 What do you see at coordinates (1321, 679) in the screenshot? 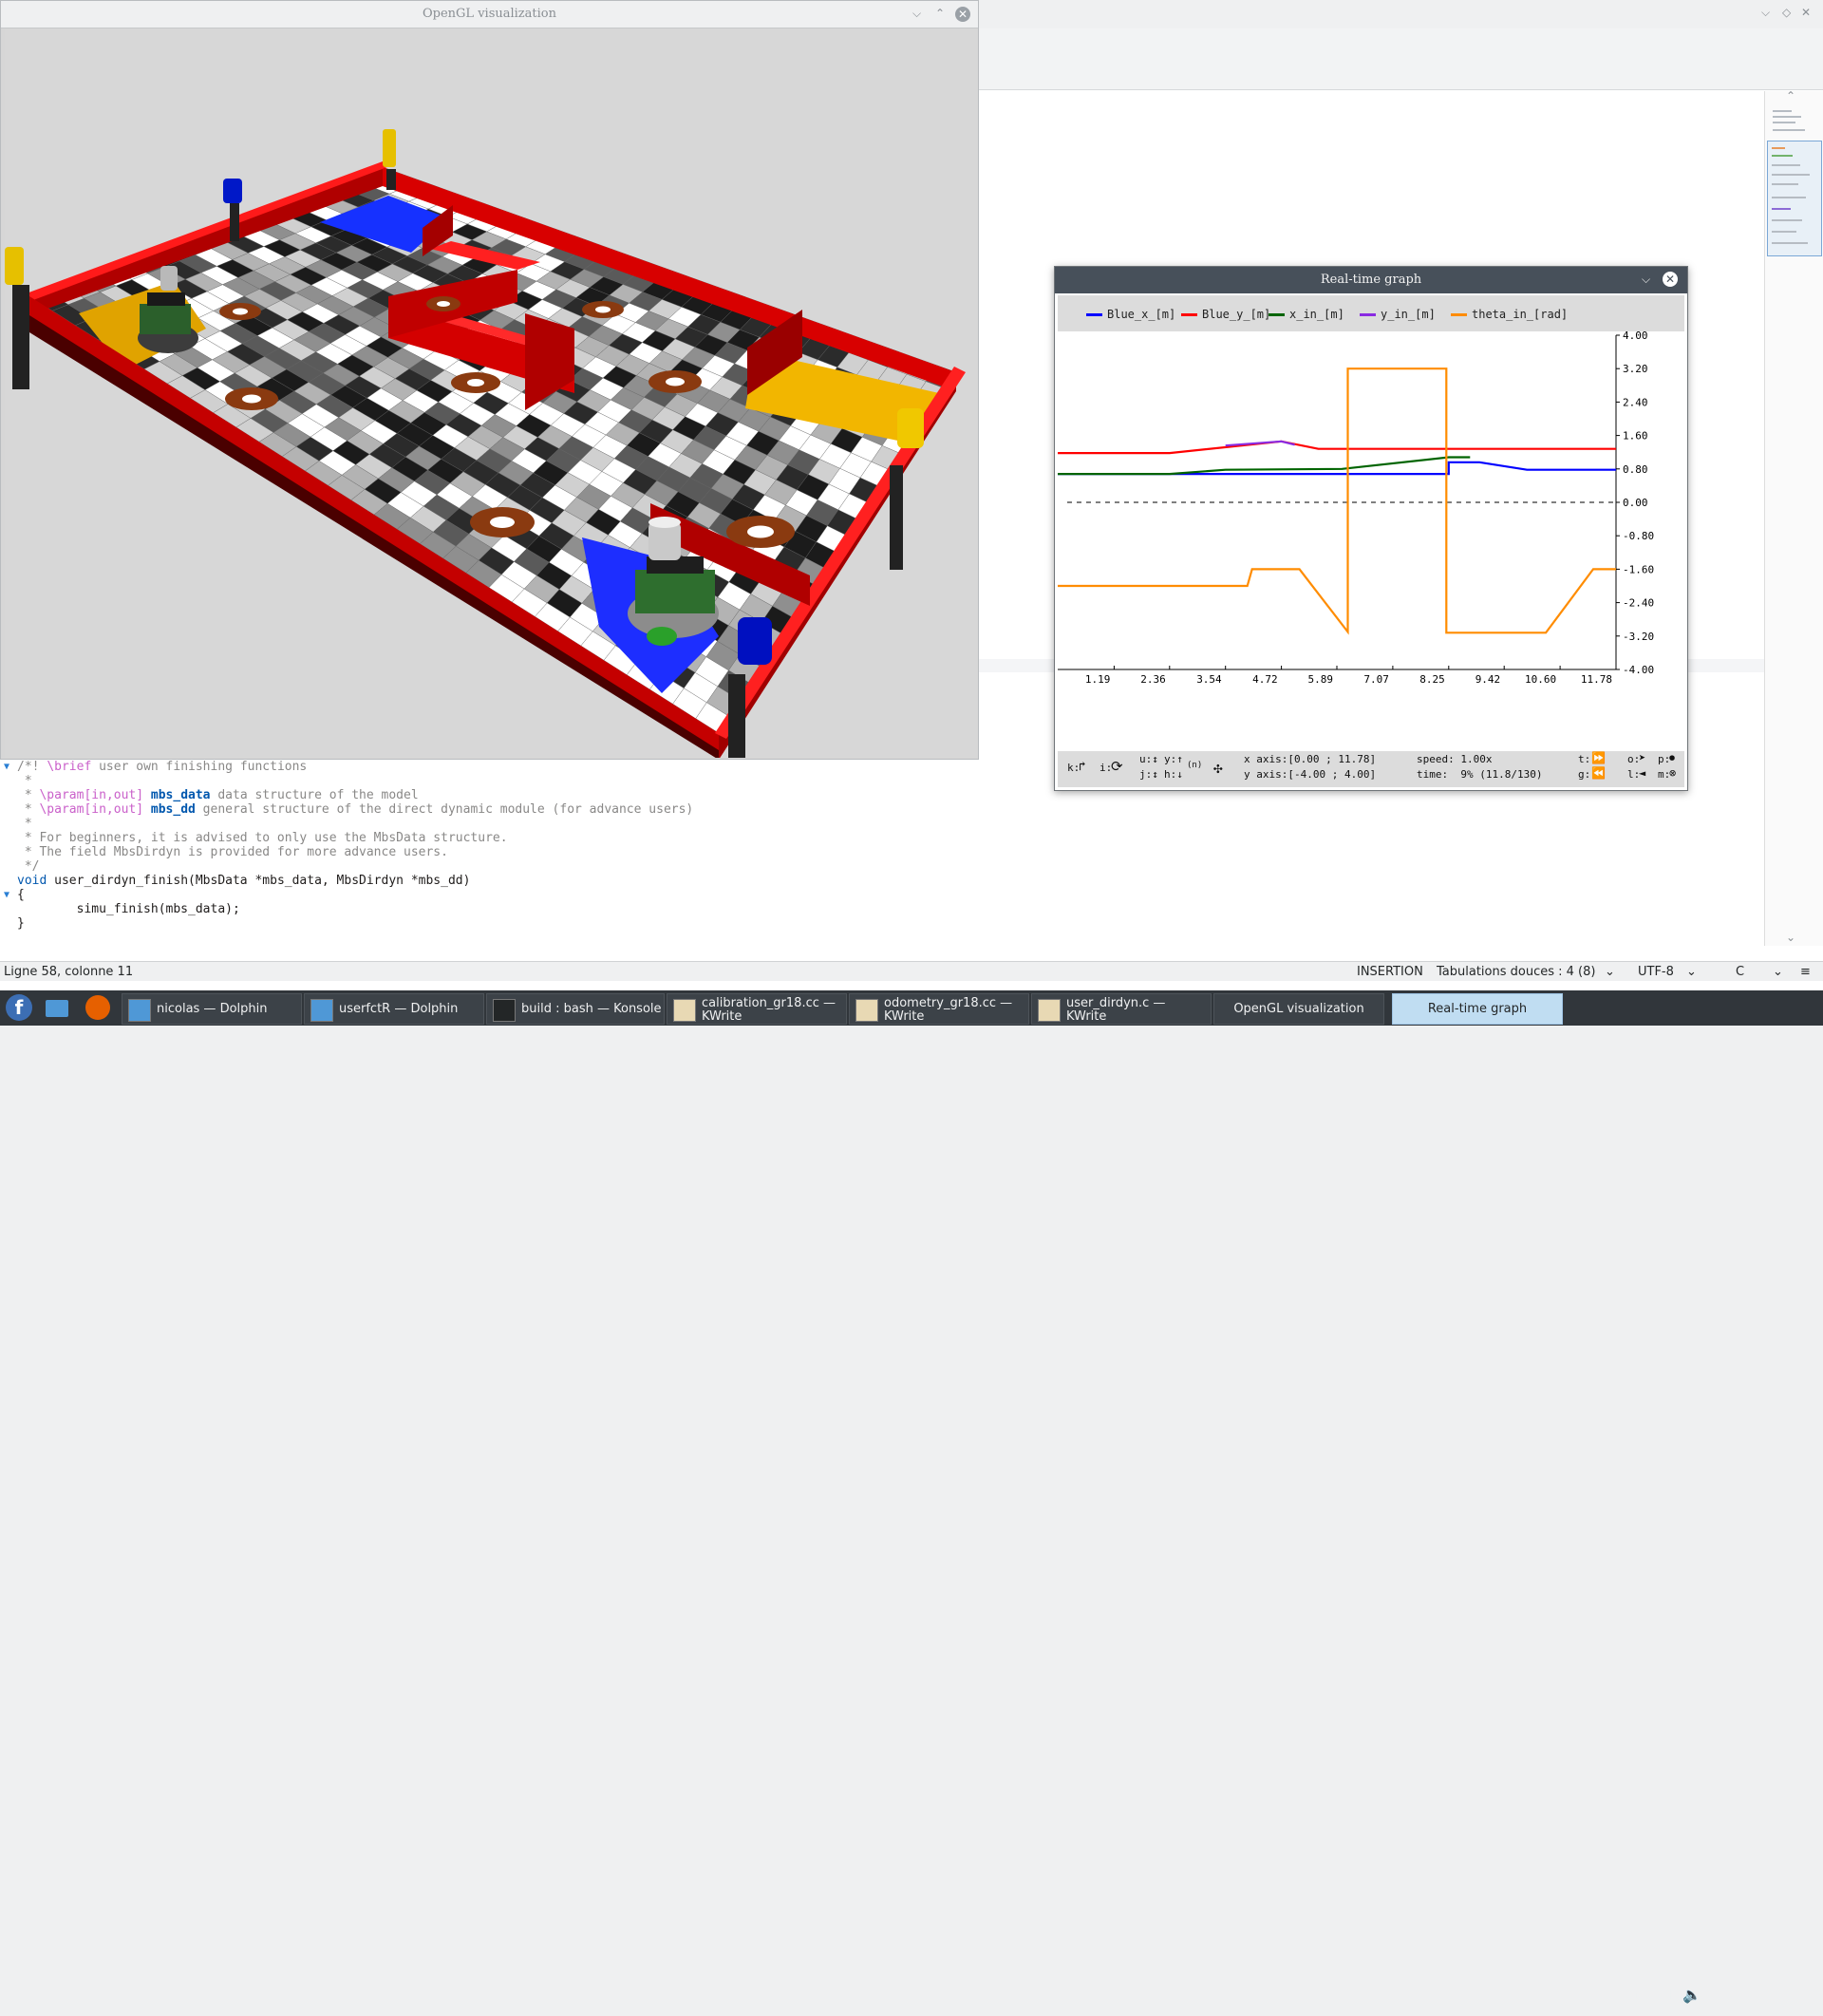
I see `x-tick-label: 5.89` at bounding box center [1321, 679].